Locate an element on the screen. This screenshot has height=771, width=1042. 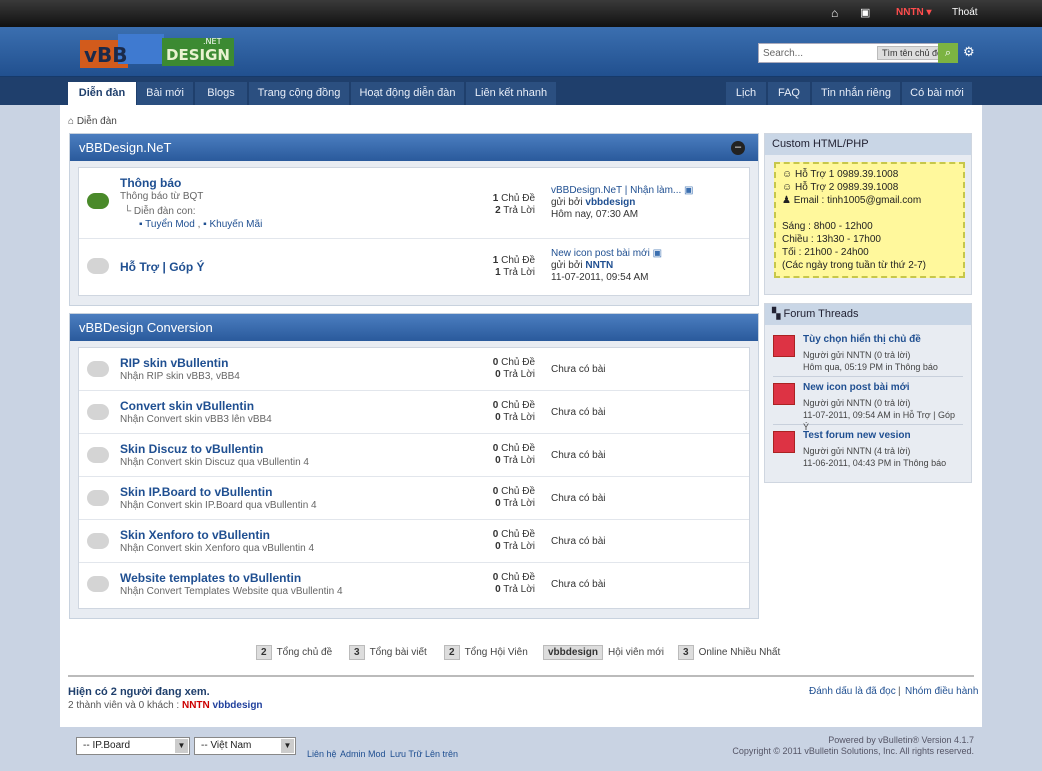
user-menu: NNTN ▾ is located at coordinates (914, 12).